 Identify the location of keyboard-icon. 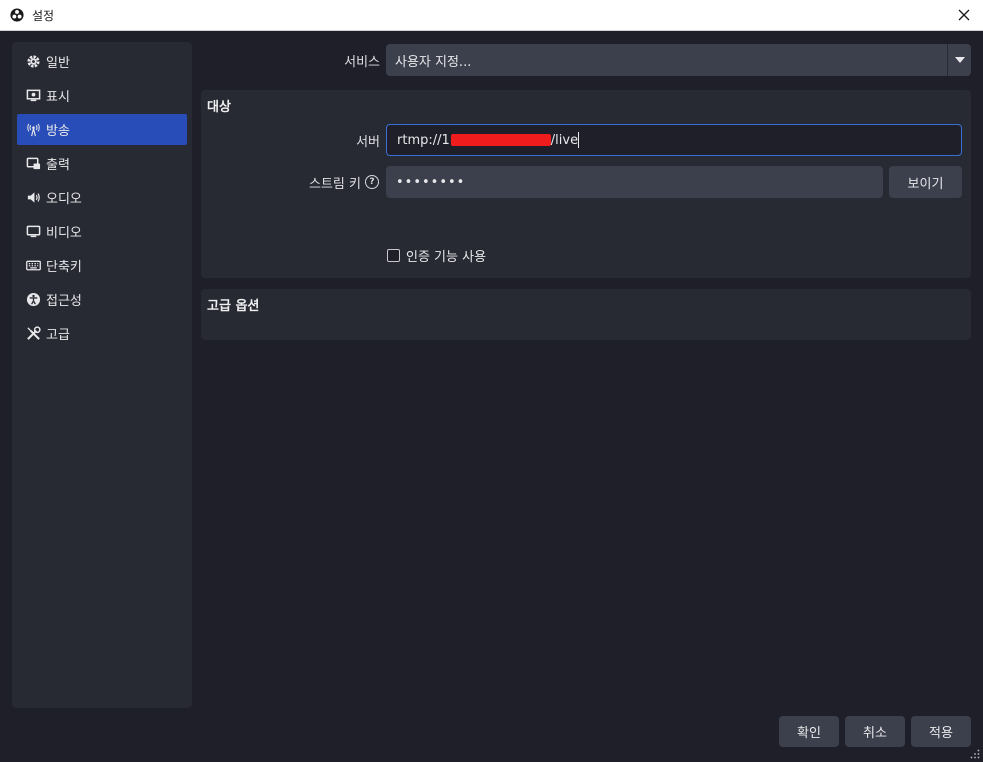
(33, 265).